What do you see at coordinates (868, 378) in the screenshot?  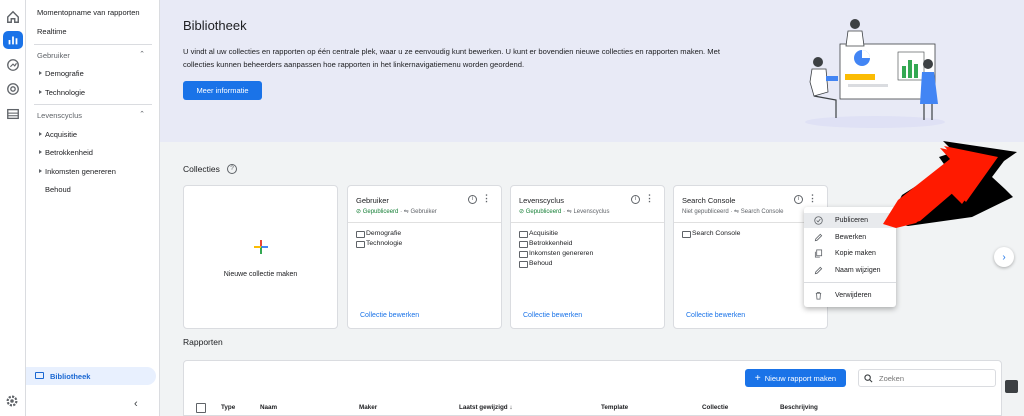 I see `search-icon` at bounding box center [868, 378].